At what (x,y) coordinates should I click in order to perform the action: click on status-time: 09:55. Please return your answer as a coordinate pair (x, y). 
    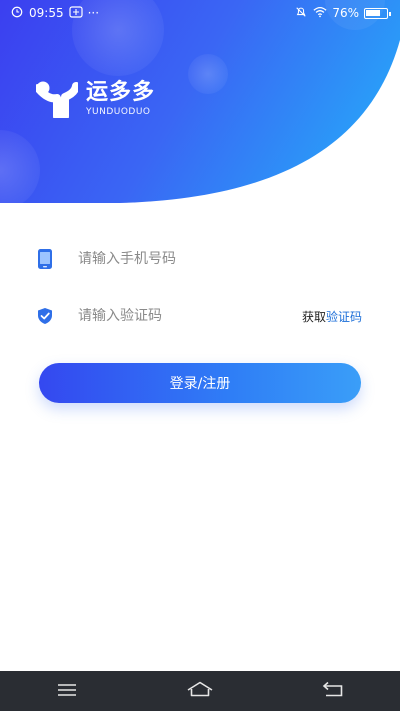
    Looking at the image, I should click on (46, 13).